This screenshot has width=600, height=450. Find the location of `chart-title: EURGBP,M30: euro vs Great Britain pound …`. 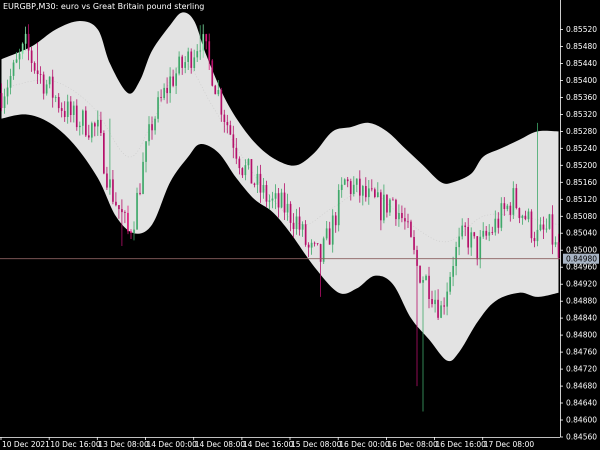

chart-title: EURGBP,M30: euro vs Great Britain pound … is located at coordinates (103, 6).